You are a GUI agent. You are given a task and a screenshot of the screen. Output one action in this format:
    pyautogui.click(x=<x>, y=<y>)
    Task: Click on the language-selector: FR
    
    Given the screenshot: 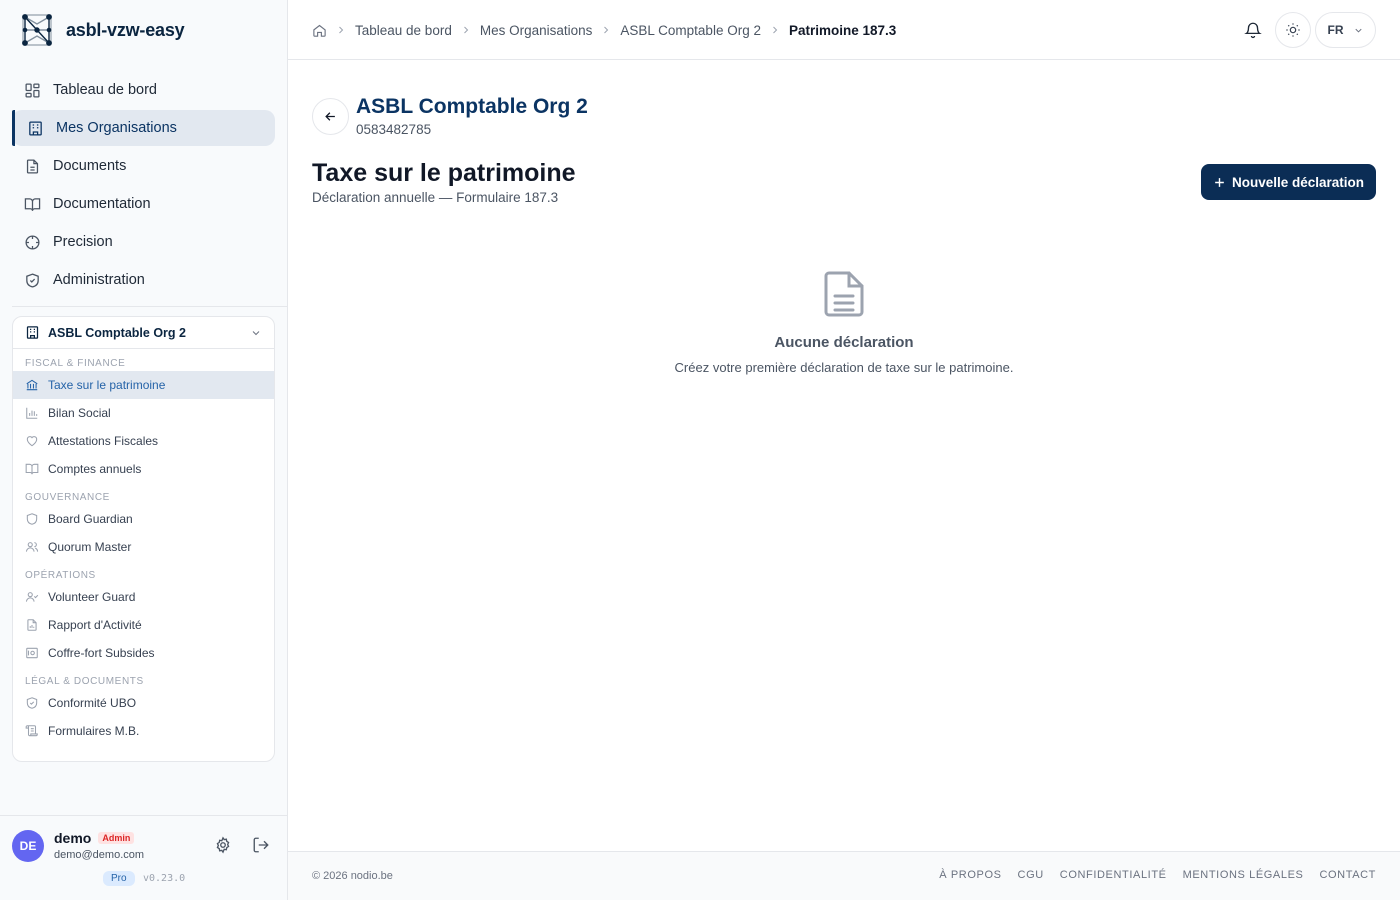 What is the action you would take?
    pyautogui.click(x=1345, y=30)
    